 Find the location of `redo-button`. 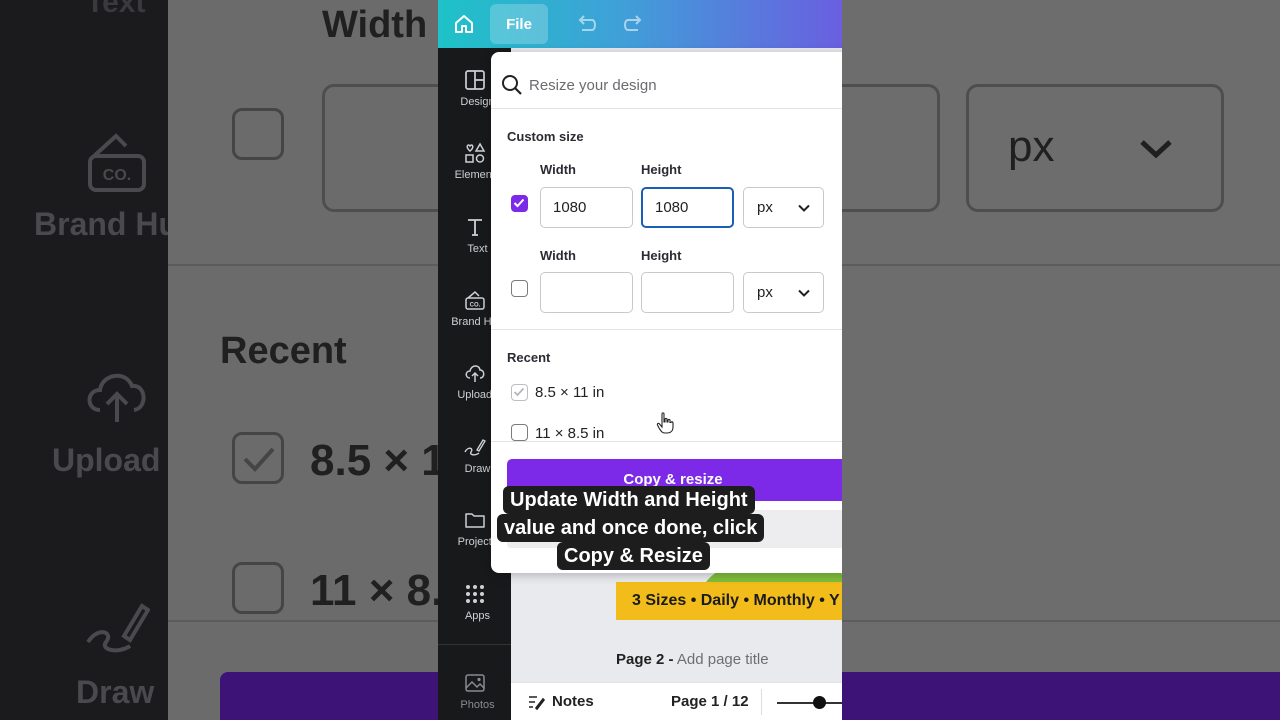

redo-button is located at coordinates (634, 24).